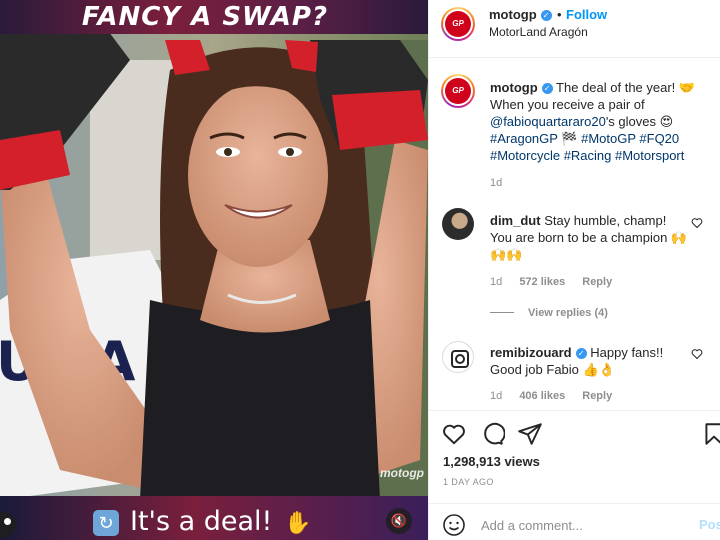 The height and width of the screenshot is (540, 720). What do you see at coordinates (491, 461) in the screenshot?
I see `view-count: 1,298,913 views` at bounding box center [491, 461].